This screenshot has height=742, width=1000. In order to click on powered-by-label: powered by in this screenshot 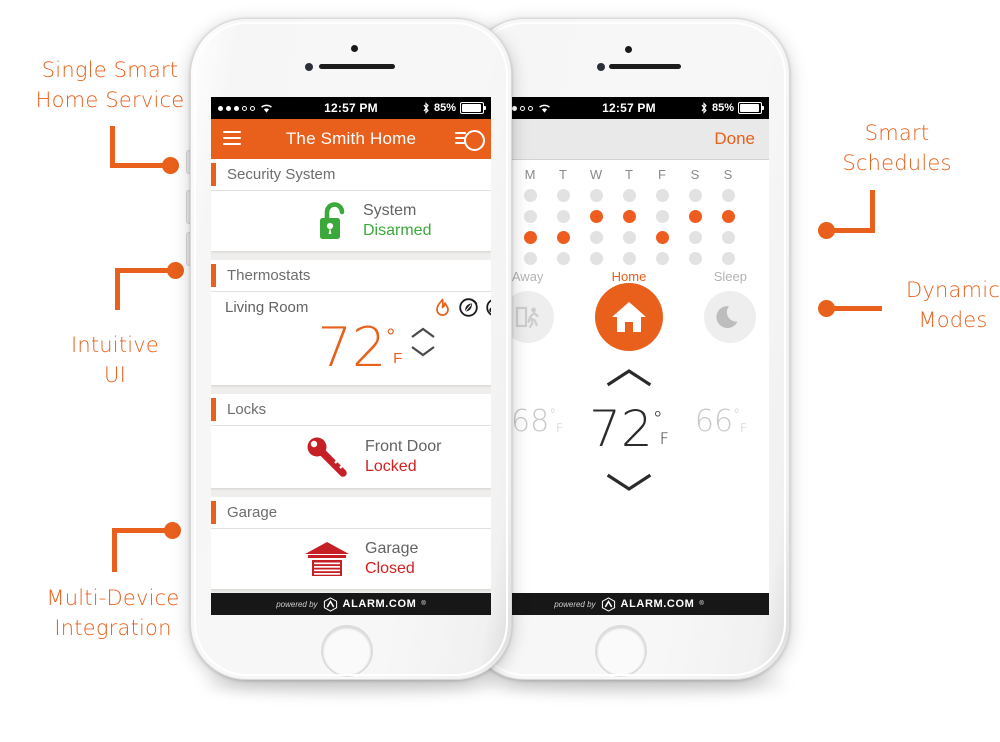, I will do `click(297, 604)`.